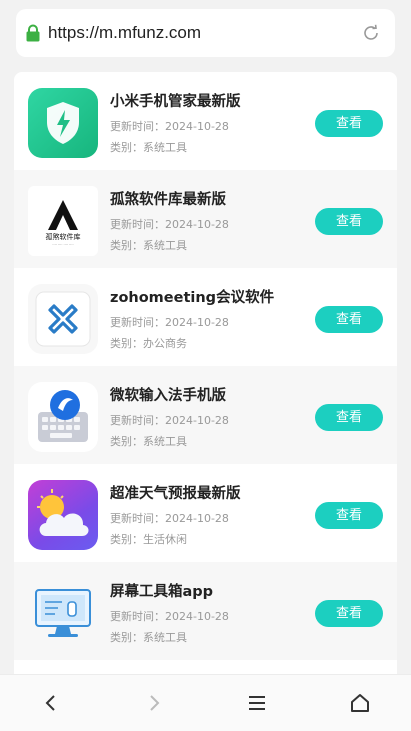 The image size is (411, 731). What do you see at coordinates (63, 515) in the screenshot?
I see `weather-icon` at bounding box center [63, 515].